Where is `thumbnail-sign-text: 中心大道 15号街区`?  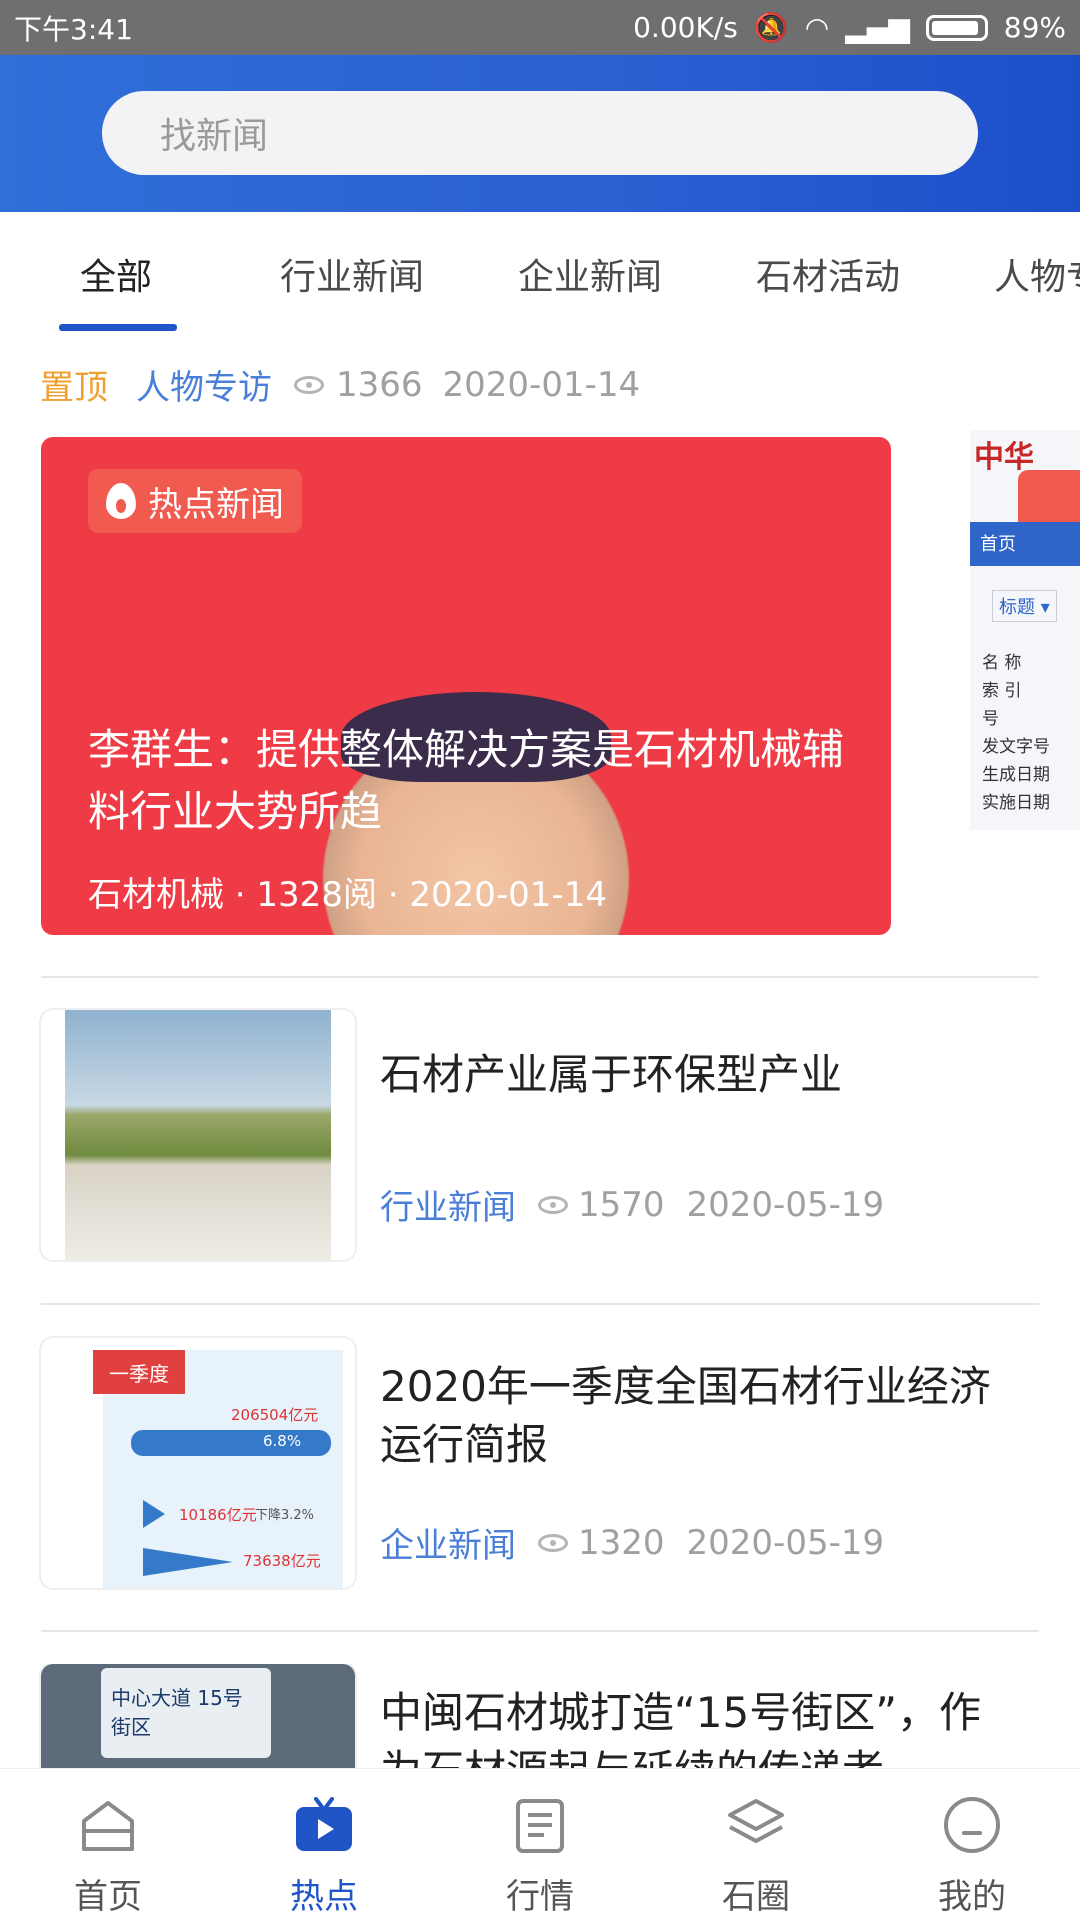
thumbnail-sign-text: 中心大道 15号街区 is located at coordinates (177, 1712).